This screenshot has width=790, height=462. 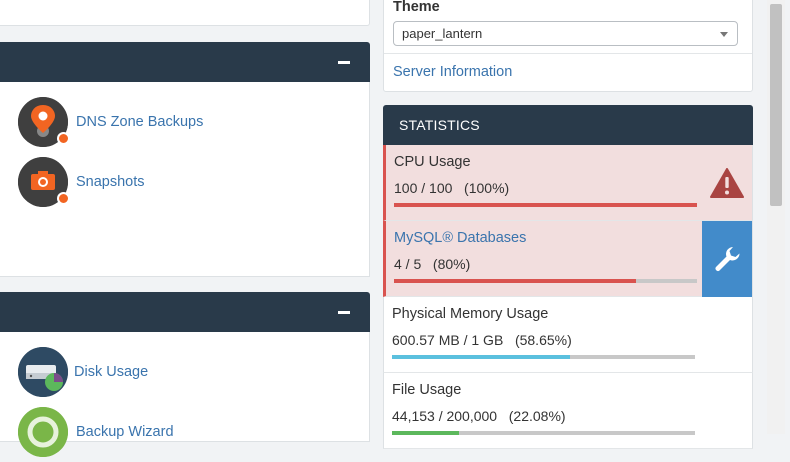 I want to click on theme-panel: Theme paper_lantern Server Information, so click(x=568, y=46).